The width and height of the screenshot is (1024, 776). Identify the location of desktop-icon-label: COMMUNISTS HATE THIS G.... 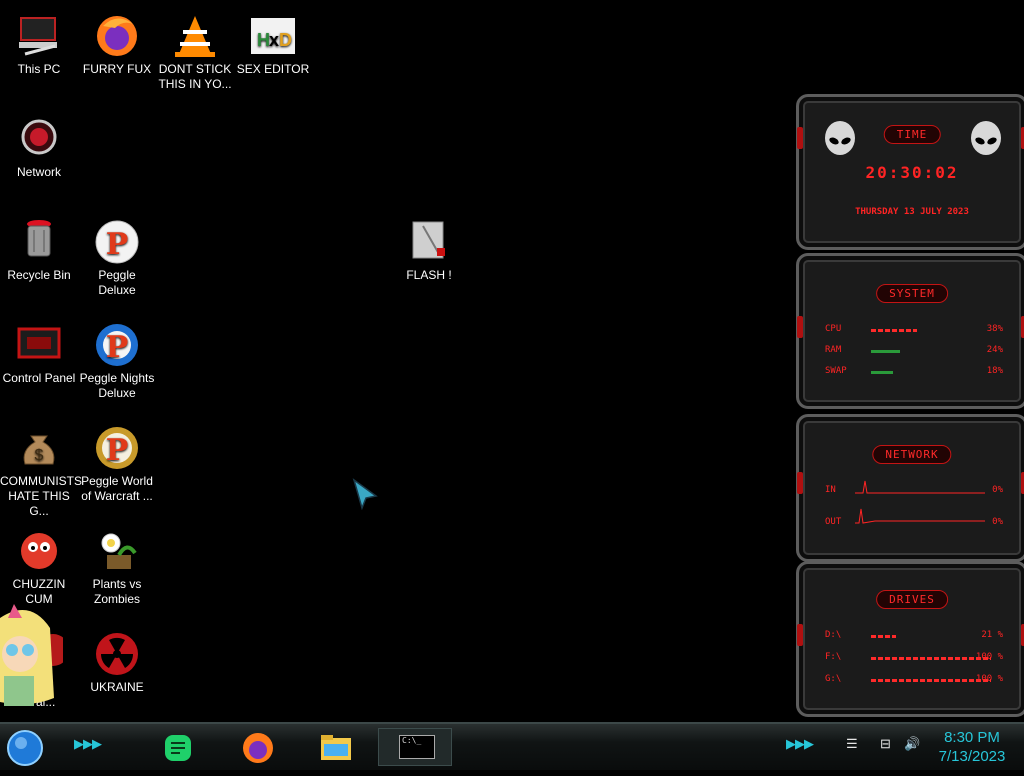
(41, 496).